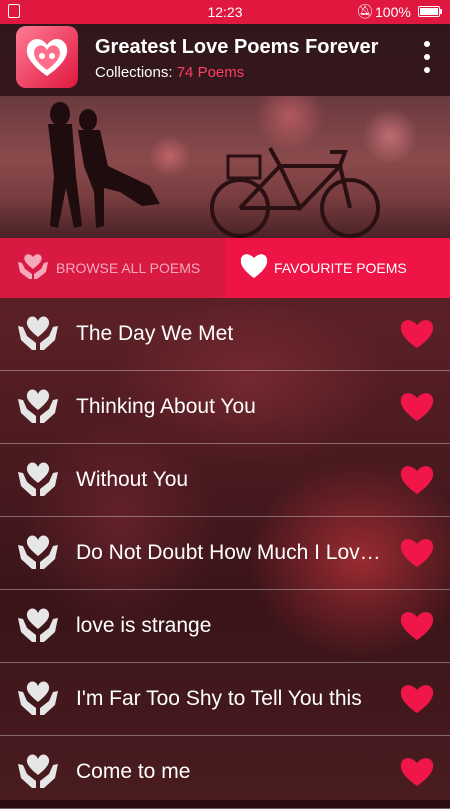 This screenshot has height=809, width=450. What do you see at coordinates (393, 12) in the screenshot?
I see `battery-percent: 100%` at bounding box center [393, 12].